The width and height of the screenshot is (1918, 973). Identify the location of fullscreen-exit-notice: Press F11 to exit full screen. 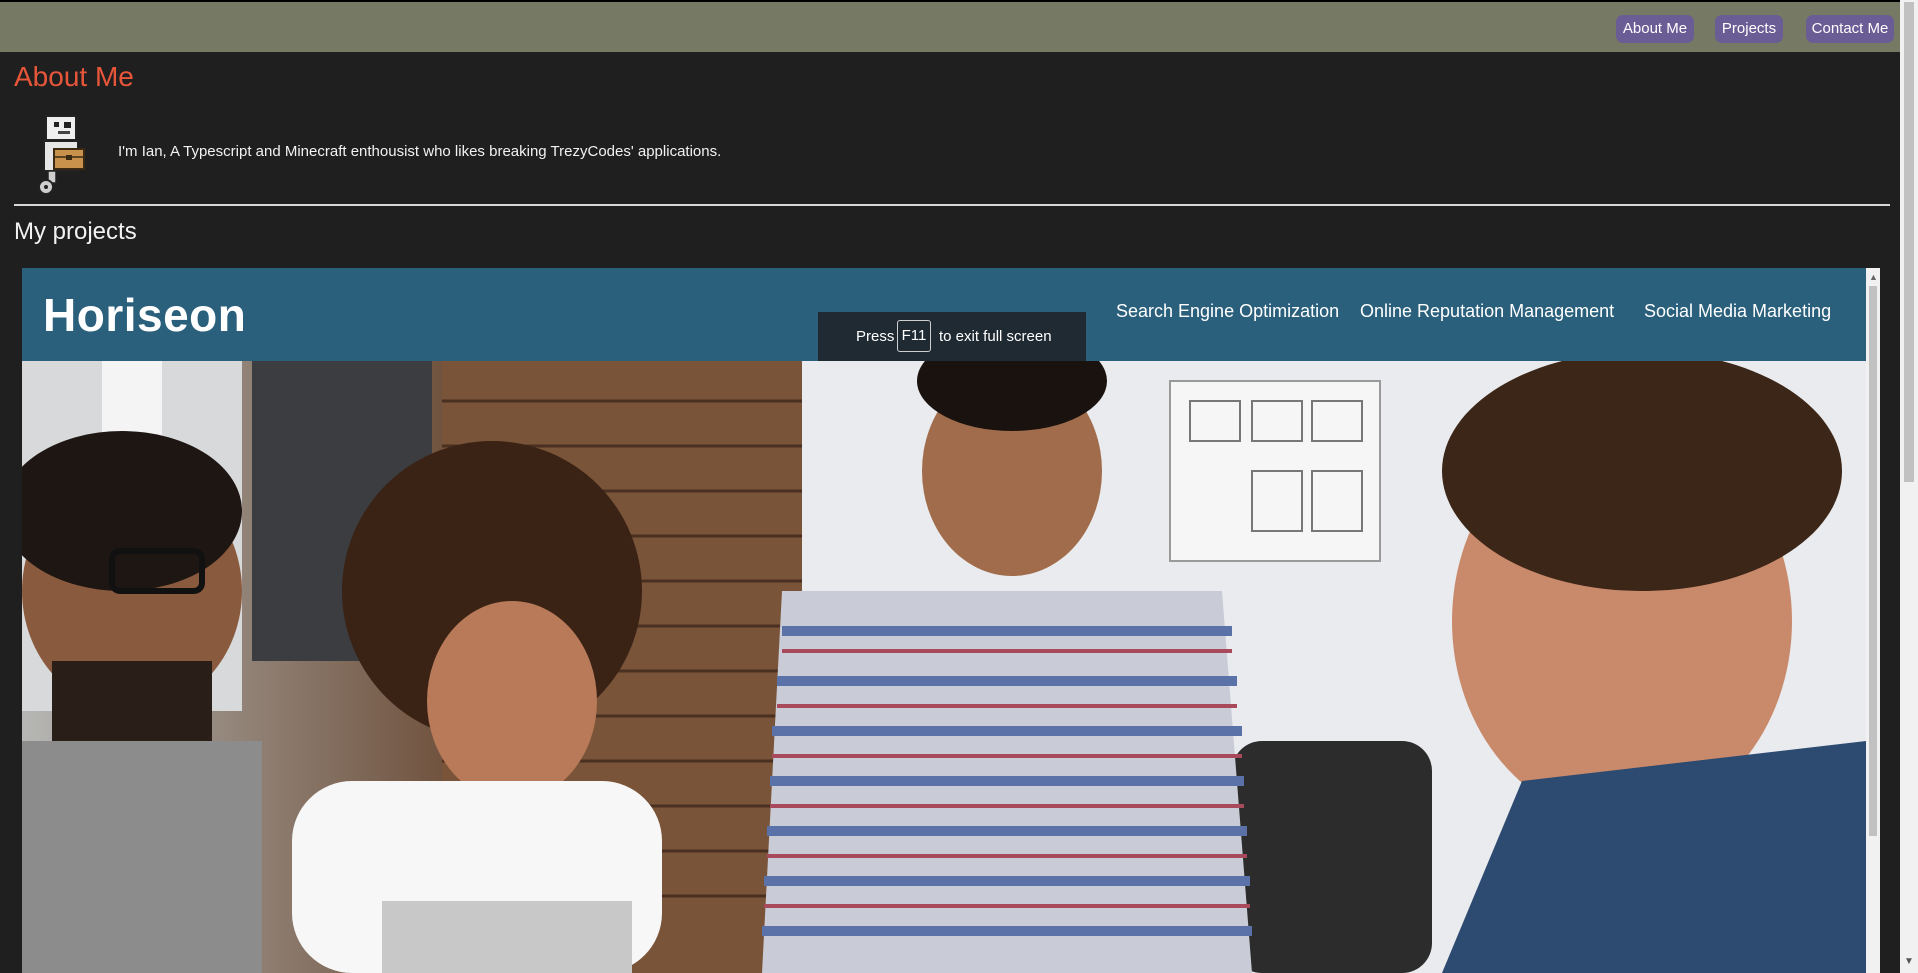
(952, 336).